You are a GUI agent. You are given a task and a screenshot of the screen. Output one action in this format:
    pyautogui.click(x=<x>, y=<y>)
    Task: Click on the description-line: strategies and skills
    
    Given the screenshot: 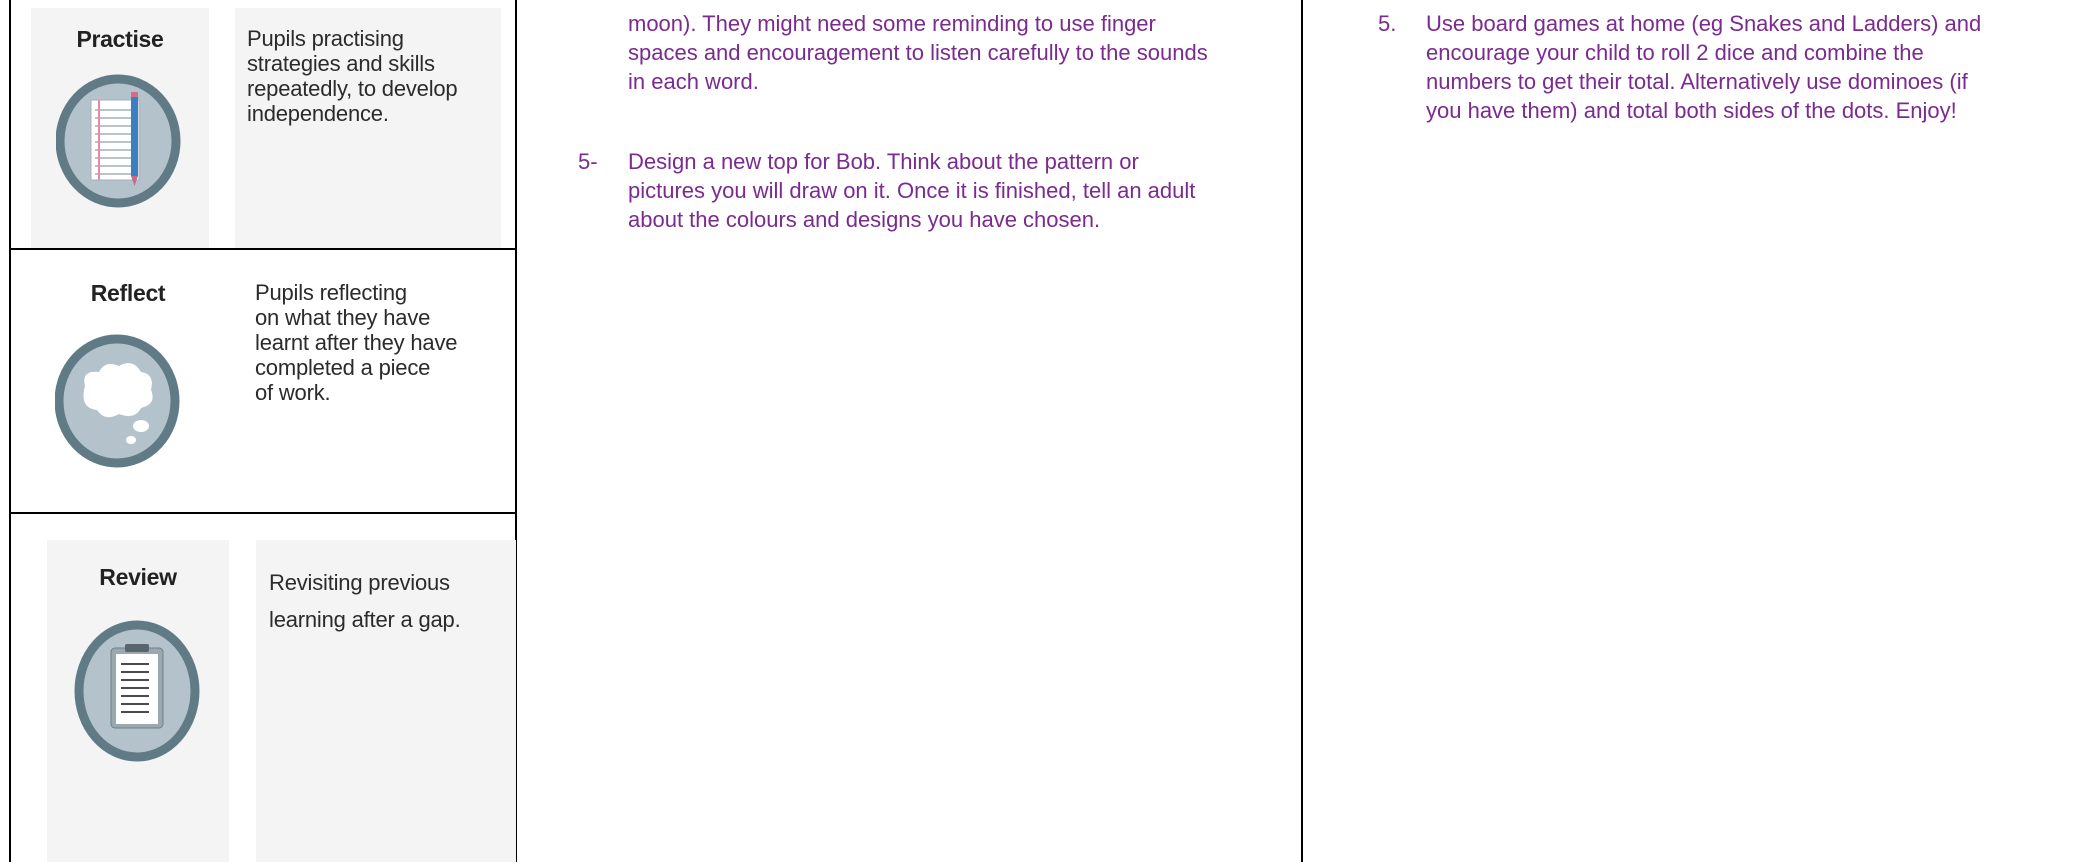 What is the action you would take?
    pyautogui.click(x=341, y=63)
    